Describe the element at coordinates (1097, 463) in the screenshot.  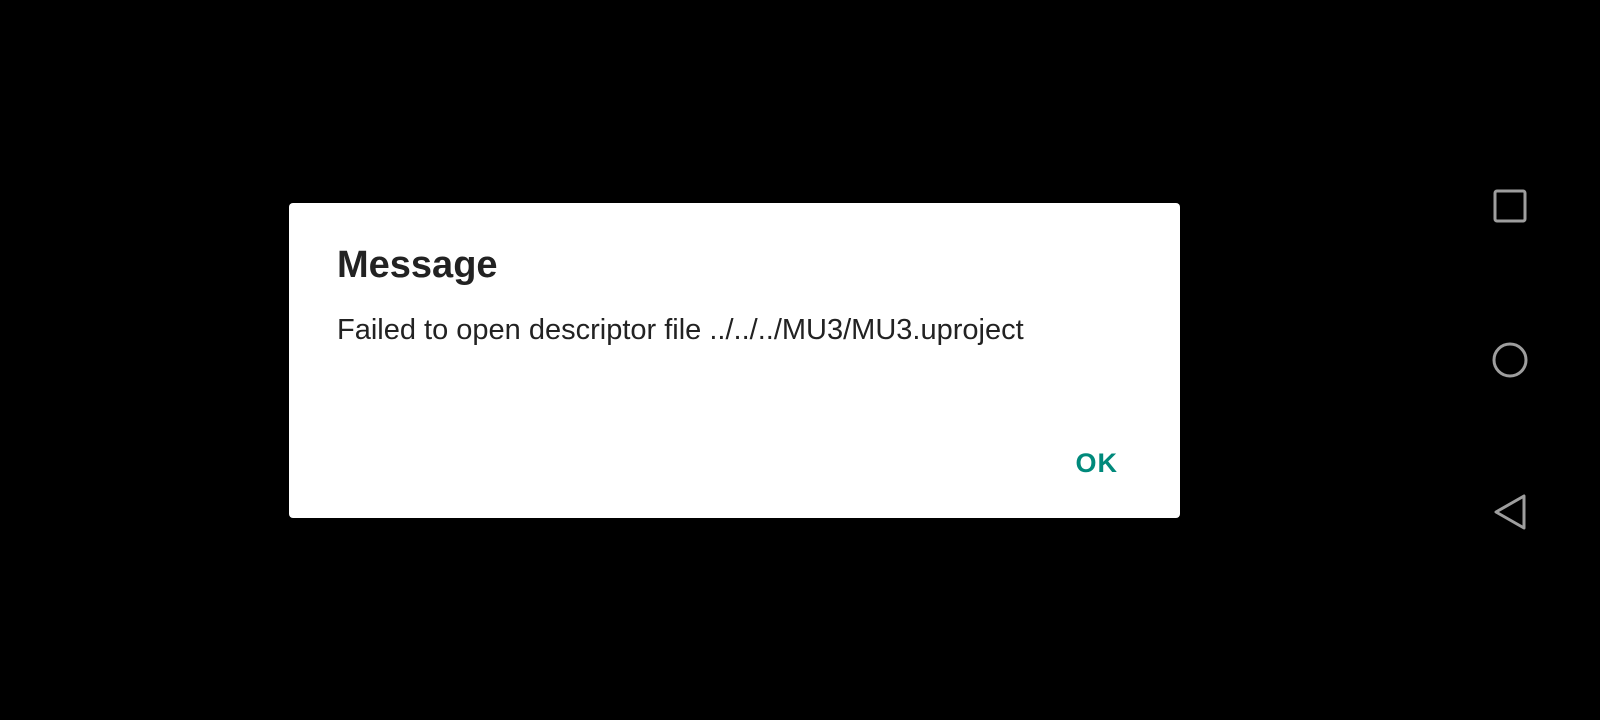
I see `ok-button: OK` at that location.